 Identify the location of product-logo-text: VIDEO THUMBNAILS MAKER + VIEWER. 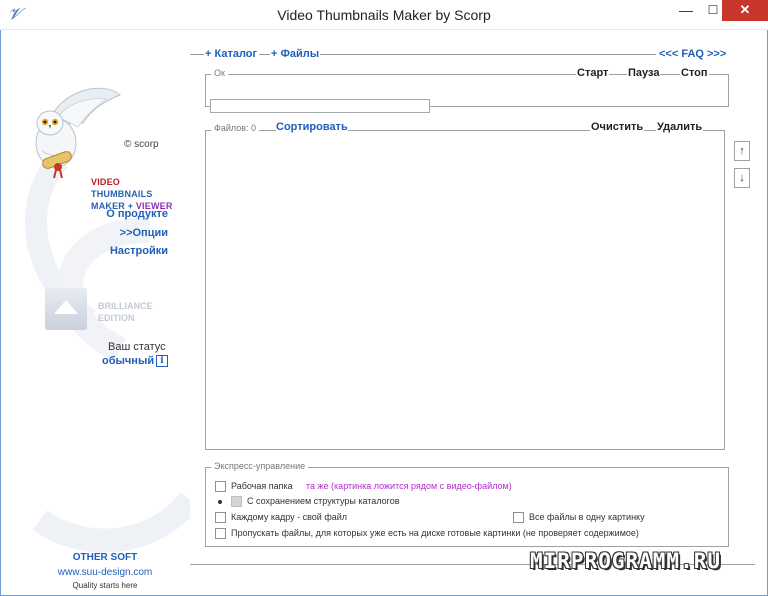
(132, 194).